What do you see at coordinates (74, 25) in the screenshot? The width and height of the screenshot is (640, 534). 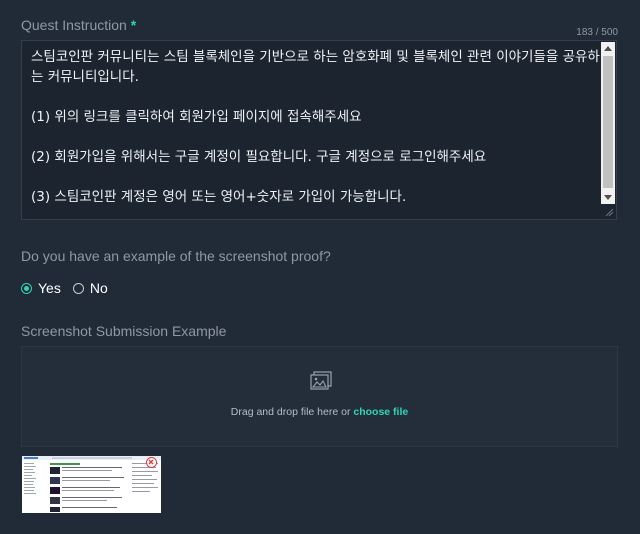 I see `quest-instruction-label-text: Quest Instruction` at bounding box center [74, 25].